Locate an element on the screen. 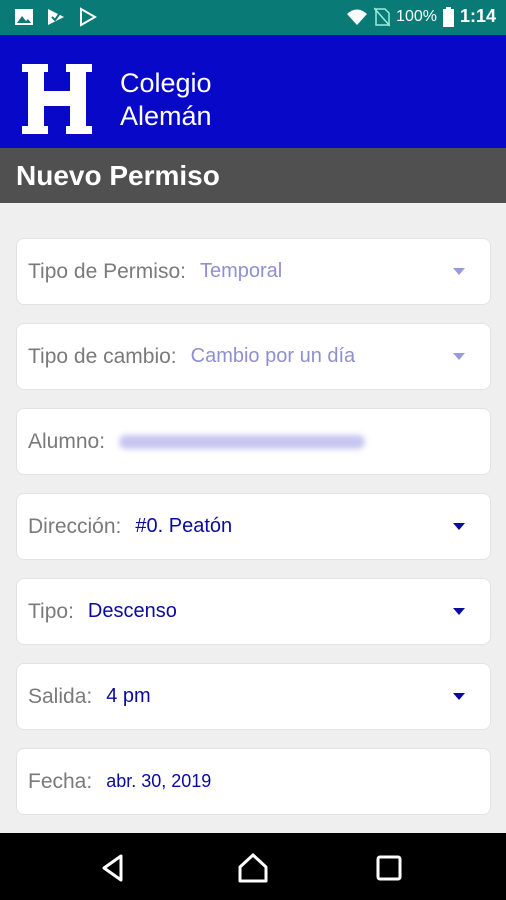 The width and height of the screenshot is (506, 900). salida-value: 4 pm is located at coordinates (128, 696).